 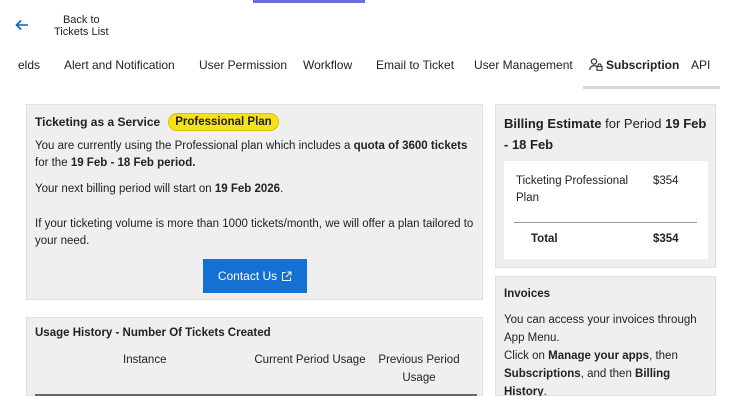 What do you see at coordinates (247, 276) in the screenshot?
I see `contact-us-label: Contact Us` at bounding box center [247, 276].